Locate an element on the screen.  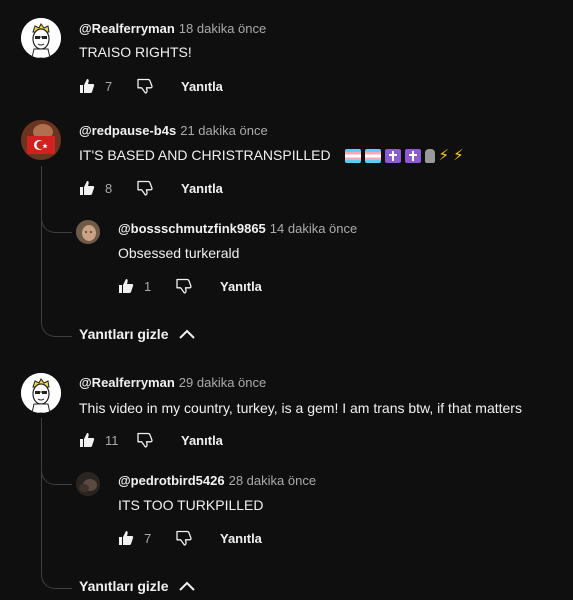
reply-time: 14 dakika önce is located at coordinates (313, 228).